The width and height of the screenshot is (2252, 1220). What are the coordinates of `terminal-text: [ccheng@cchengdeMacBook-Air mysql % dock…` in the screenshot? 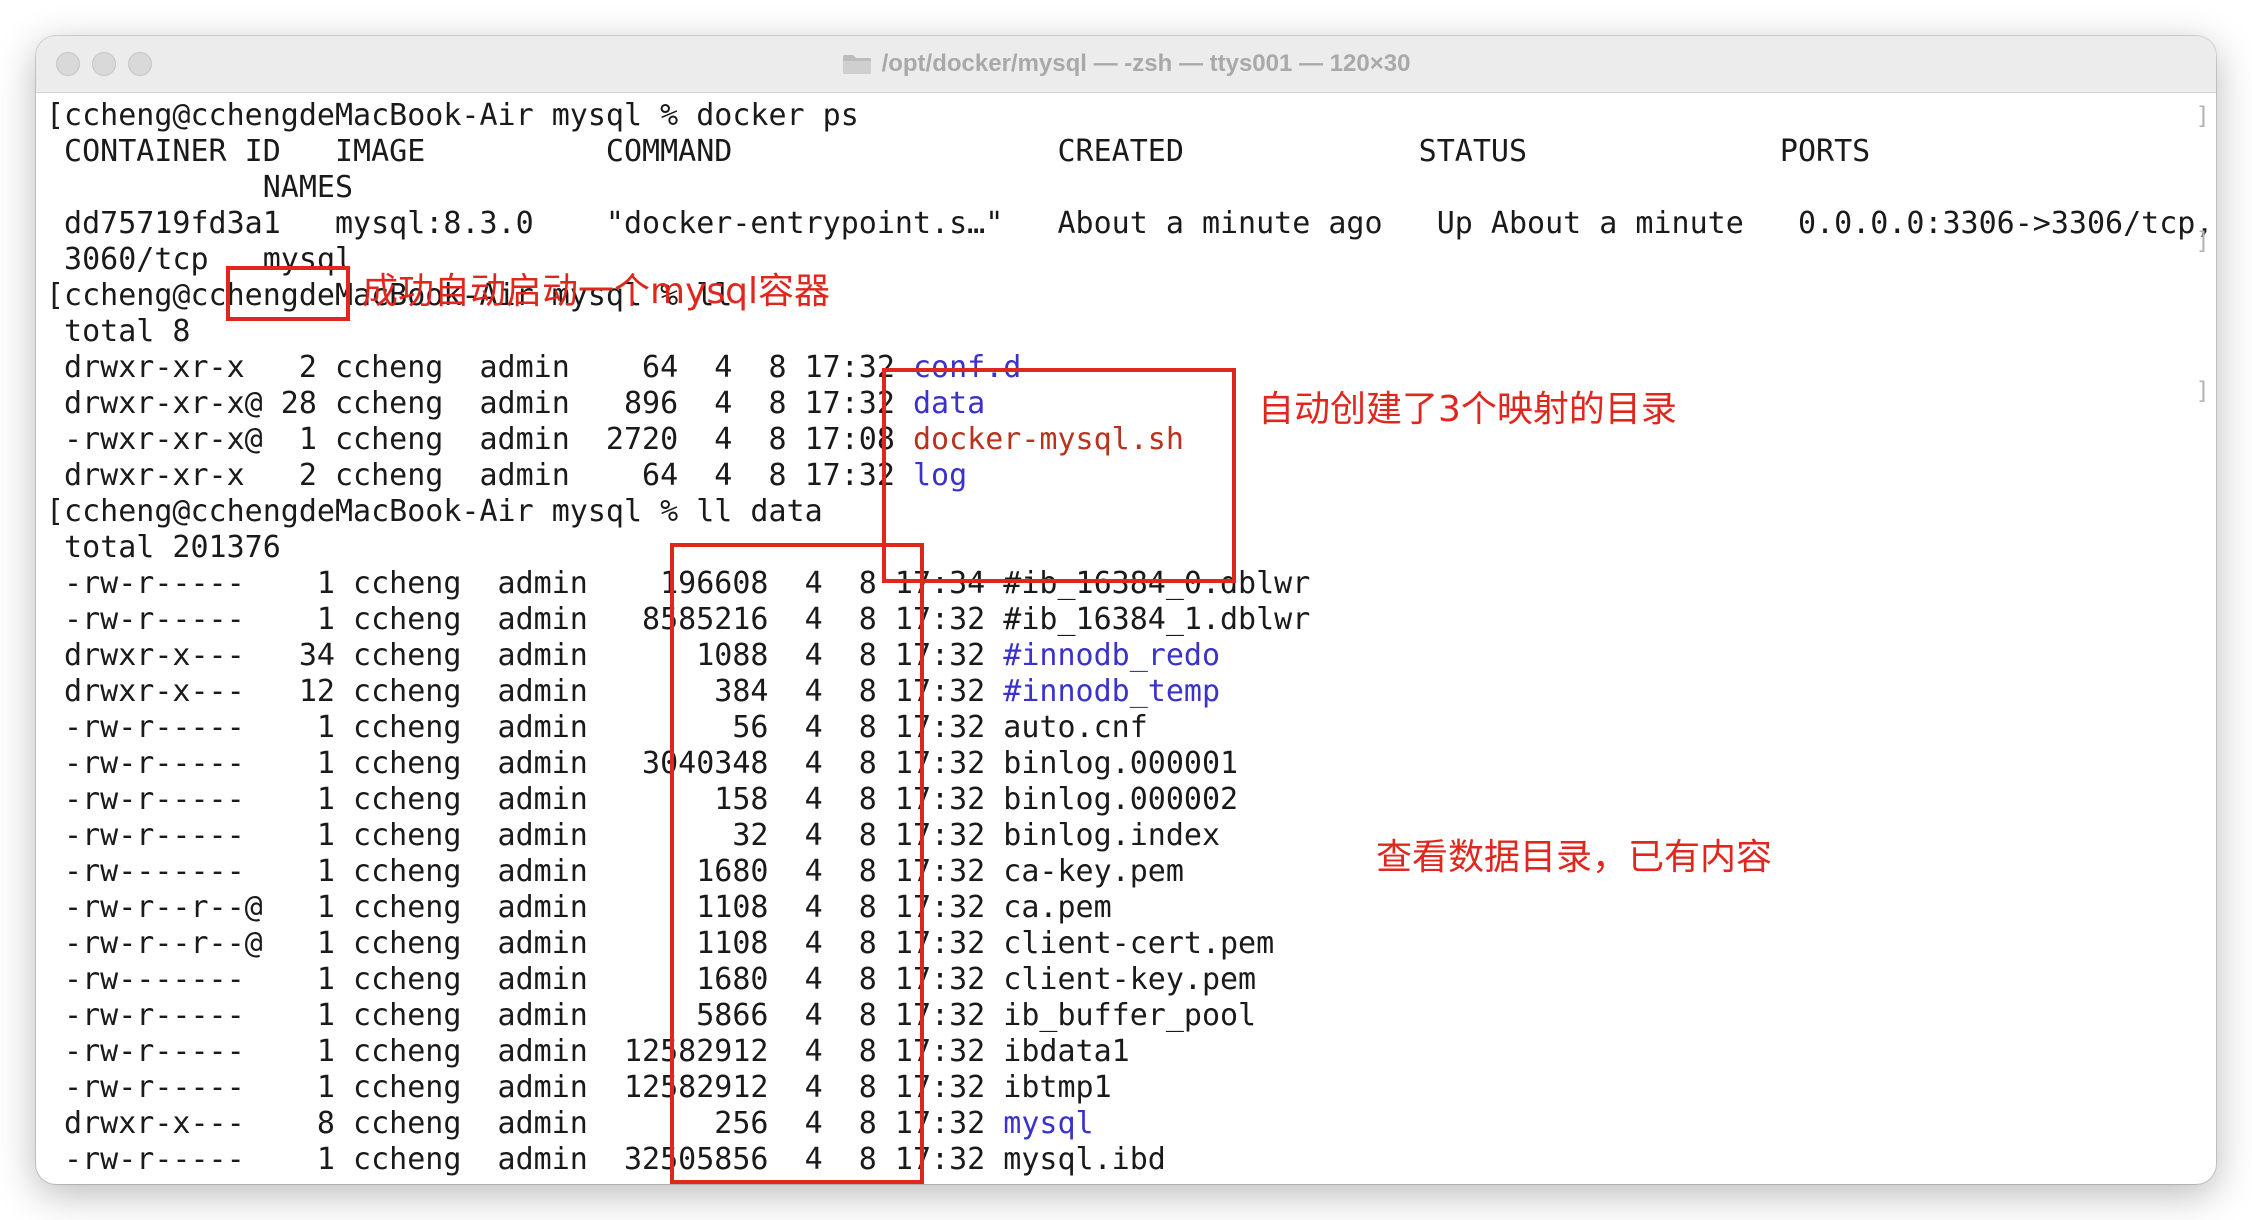 It's located at (452, 115).